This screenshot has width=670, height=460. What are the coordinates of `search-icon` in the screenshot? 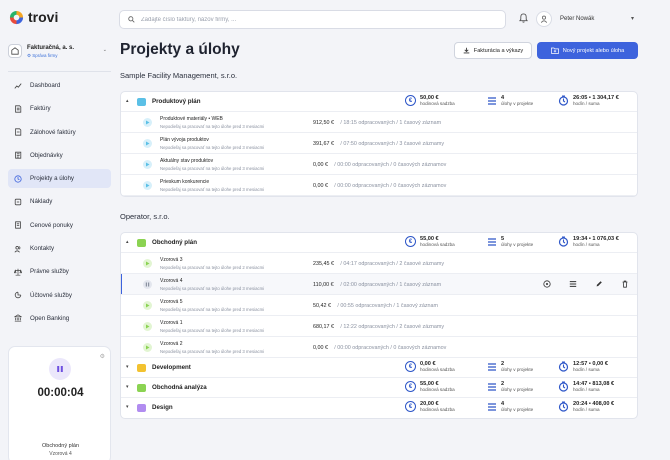 It's located at (131, 19).